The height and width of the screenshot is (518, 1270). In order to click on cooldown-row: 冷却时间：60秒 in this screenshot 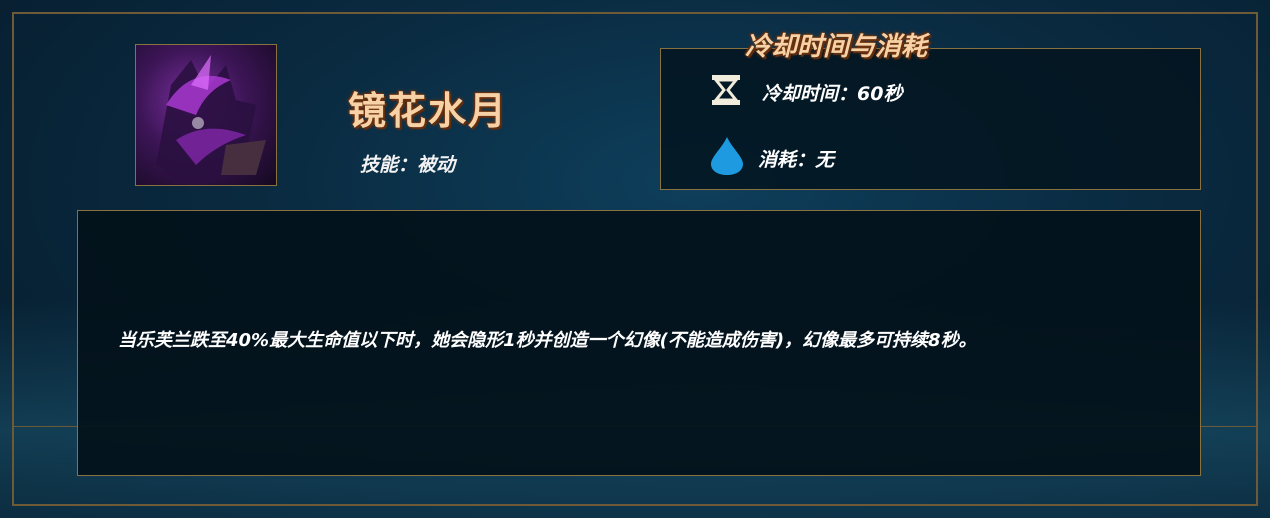, I will do `click(805, 92)`.